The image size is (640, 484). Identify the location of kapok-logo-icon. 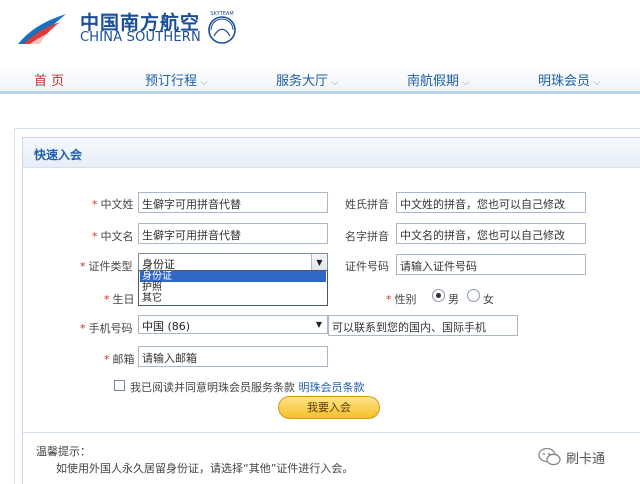
(42, 29).